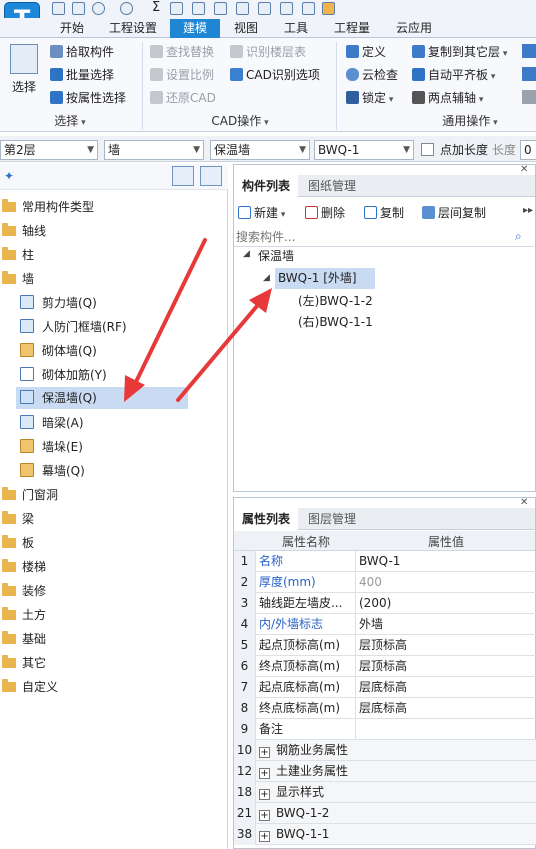  Describe the element at coordinates (165, 320) in the screenshot. I see `red-arrow-to-tree-icon` at that location.